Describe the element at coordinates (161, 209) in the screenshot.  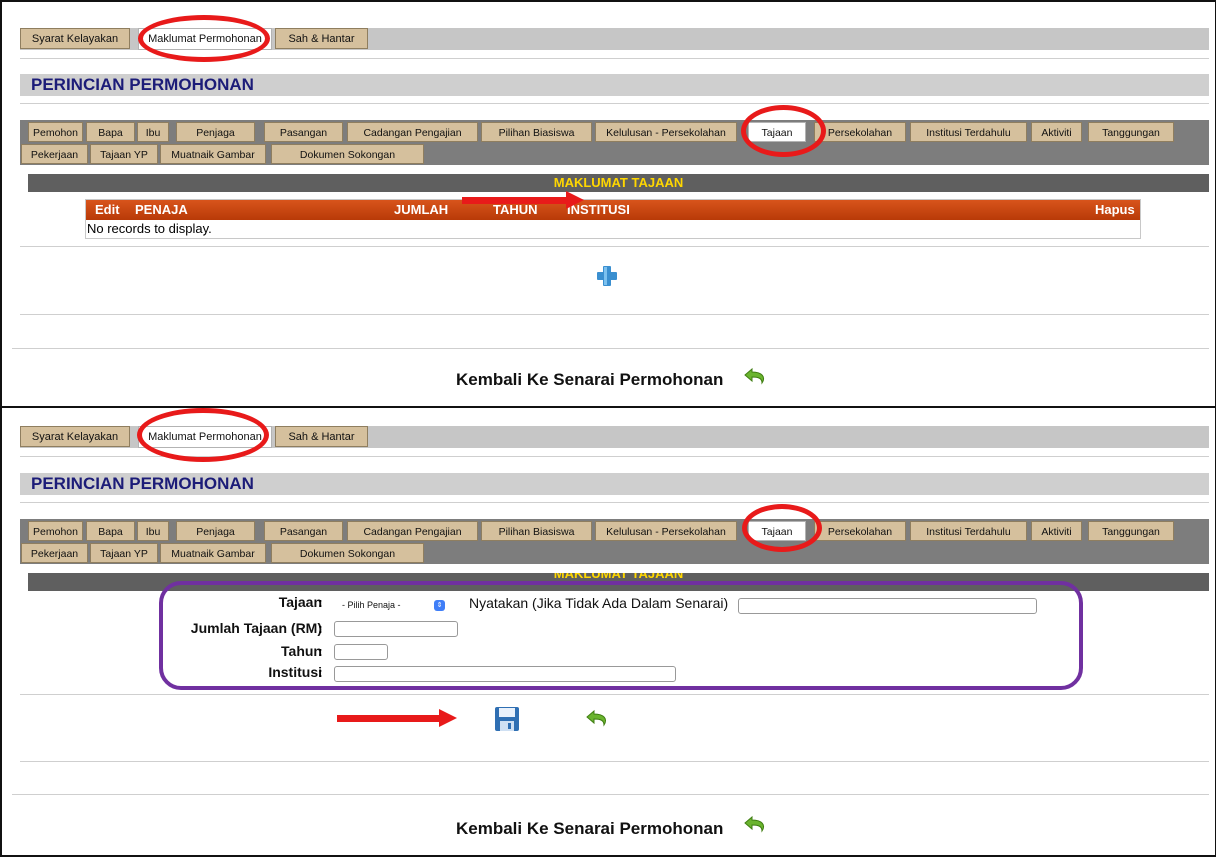
I see `col-penaja: PENAJA` at that location.